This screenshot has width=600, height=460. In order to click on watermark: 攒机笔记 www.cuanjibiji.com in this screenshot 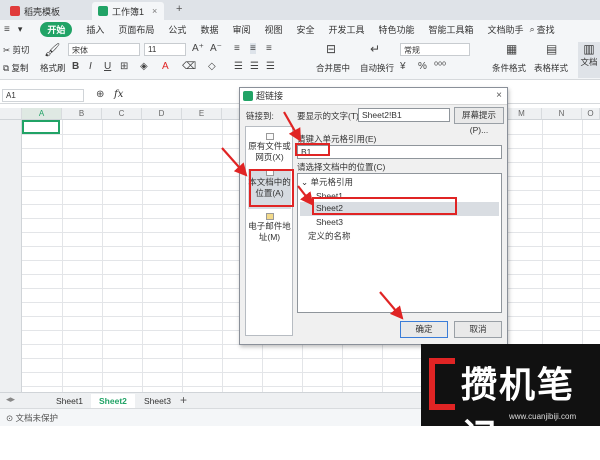, I will do `click(510, 401)`.